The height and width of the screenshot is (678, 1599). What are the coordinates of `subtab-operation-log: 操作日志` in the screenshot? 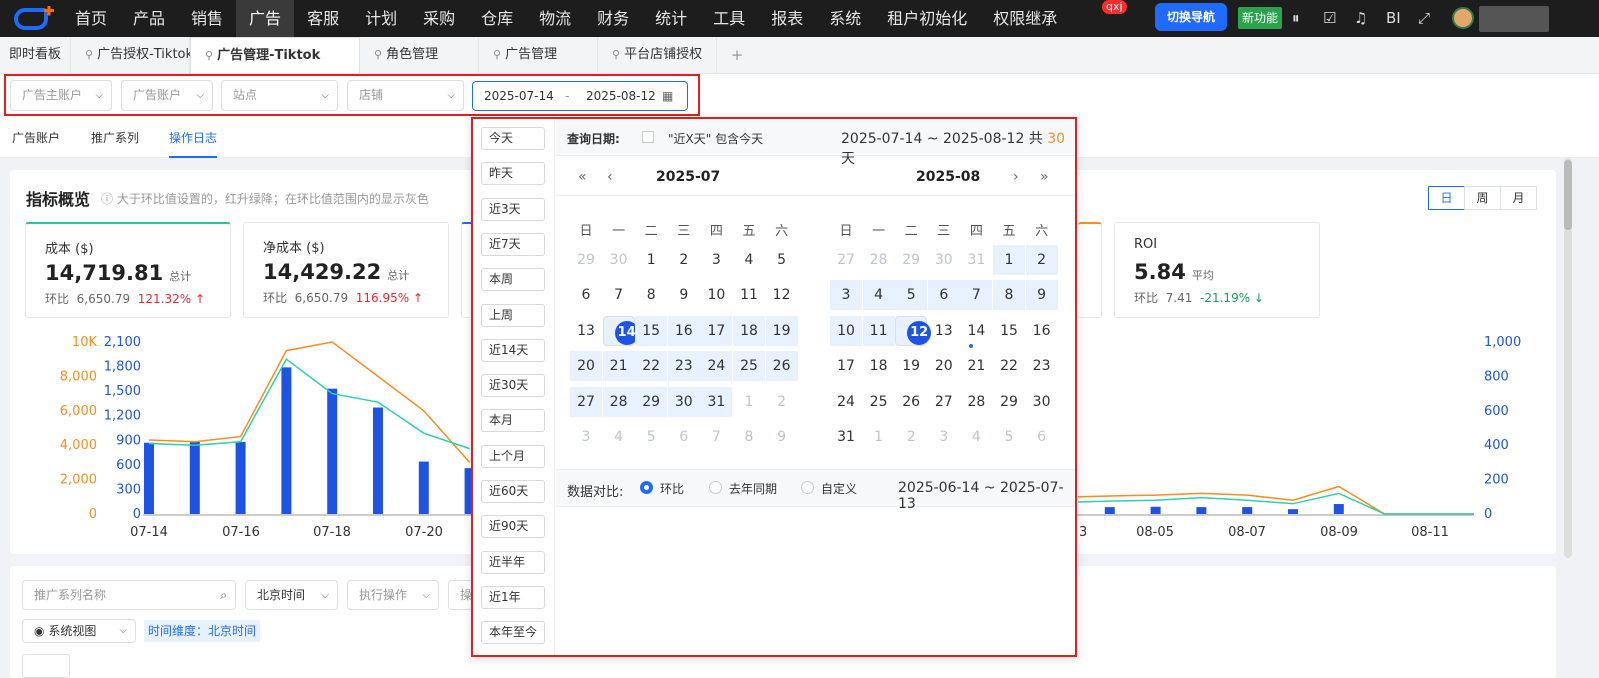 It's located at (193, 138).